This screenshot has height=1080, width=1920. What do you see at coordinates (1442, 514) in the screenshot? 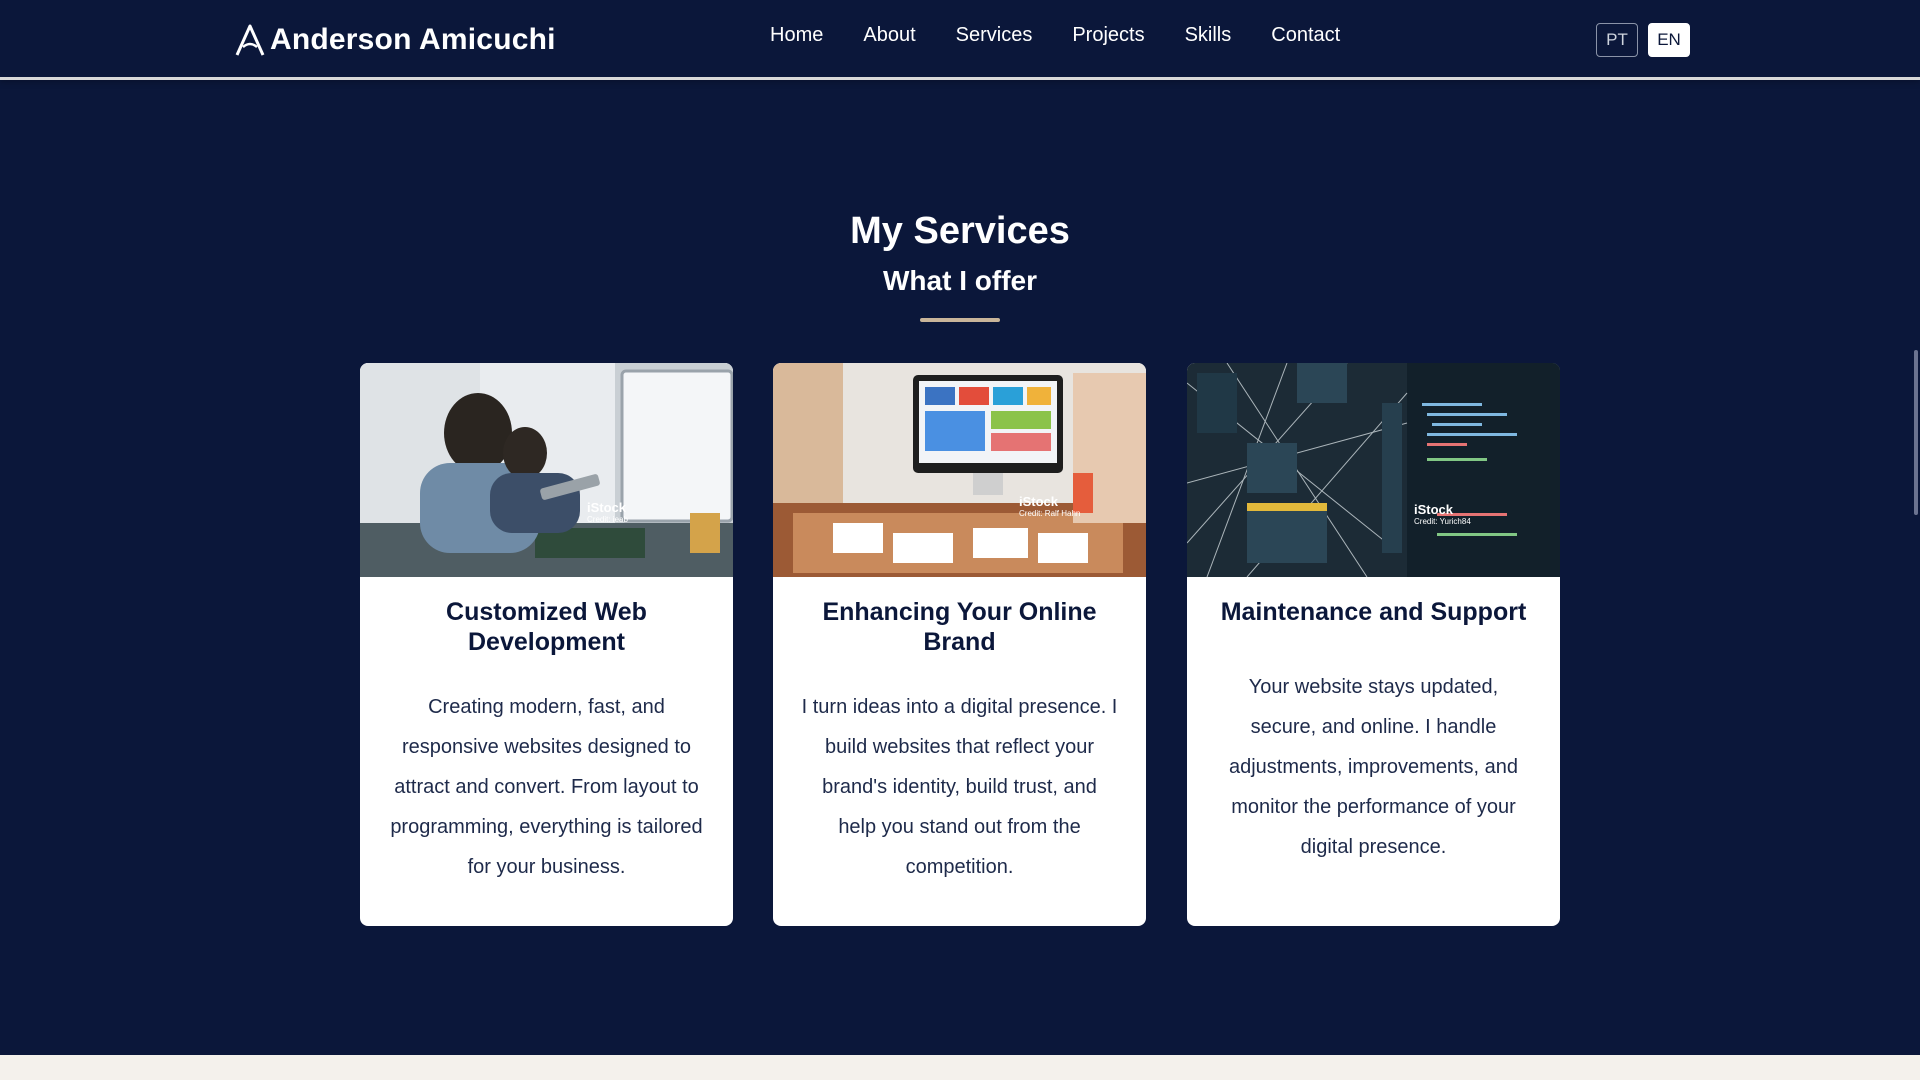
I see `image-watermark: iStock Credit: Yurich84` at bounding box center [1442, 514].